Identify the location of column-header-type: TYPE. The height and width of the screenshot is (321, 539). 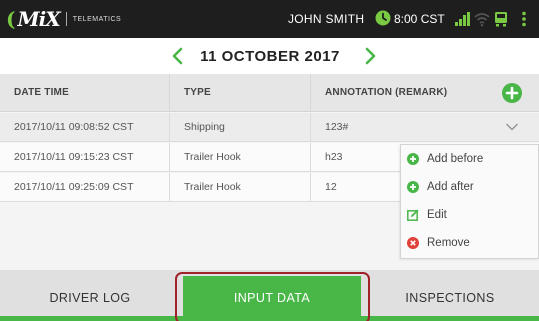
(240, 93).